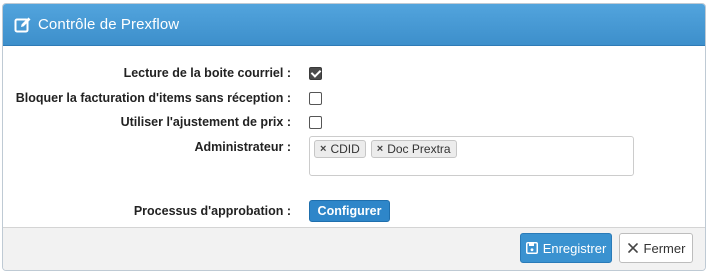 This screenshot has height=274, width=709. I want to click on price-adjustment-checkbox, so click(315, 122).